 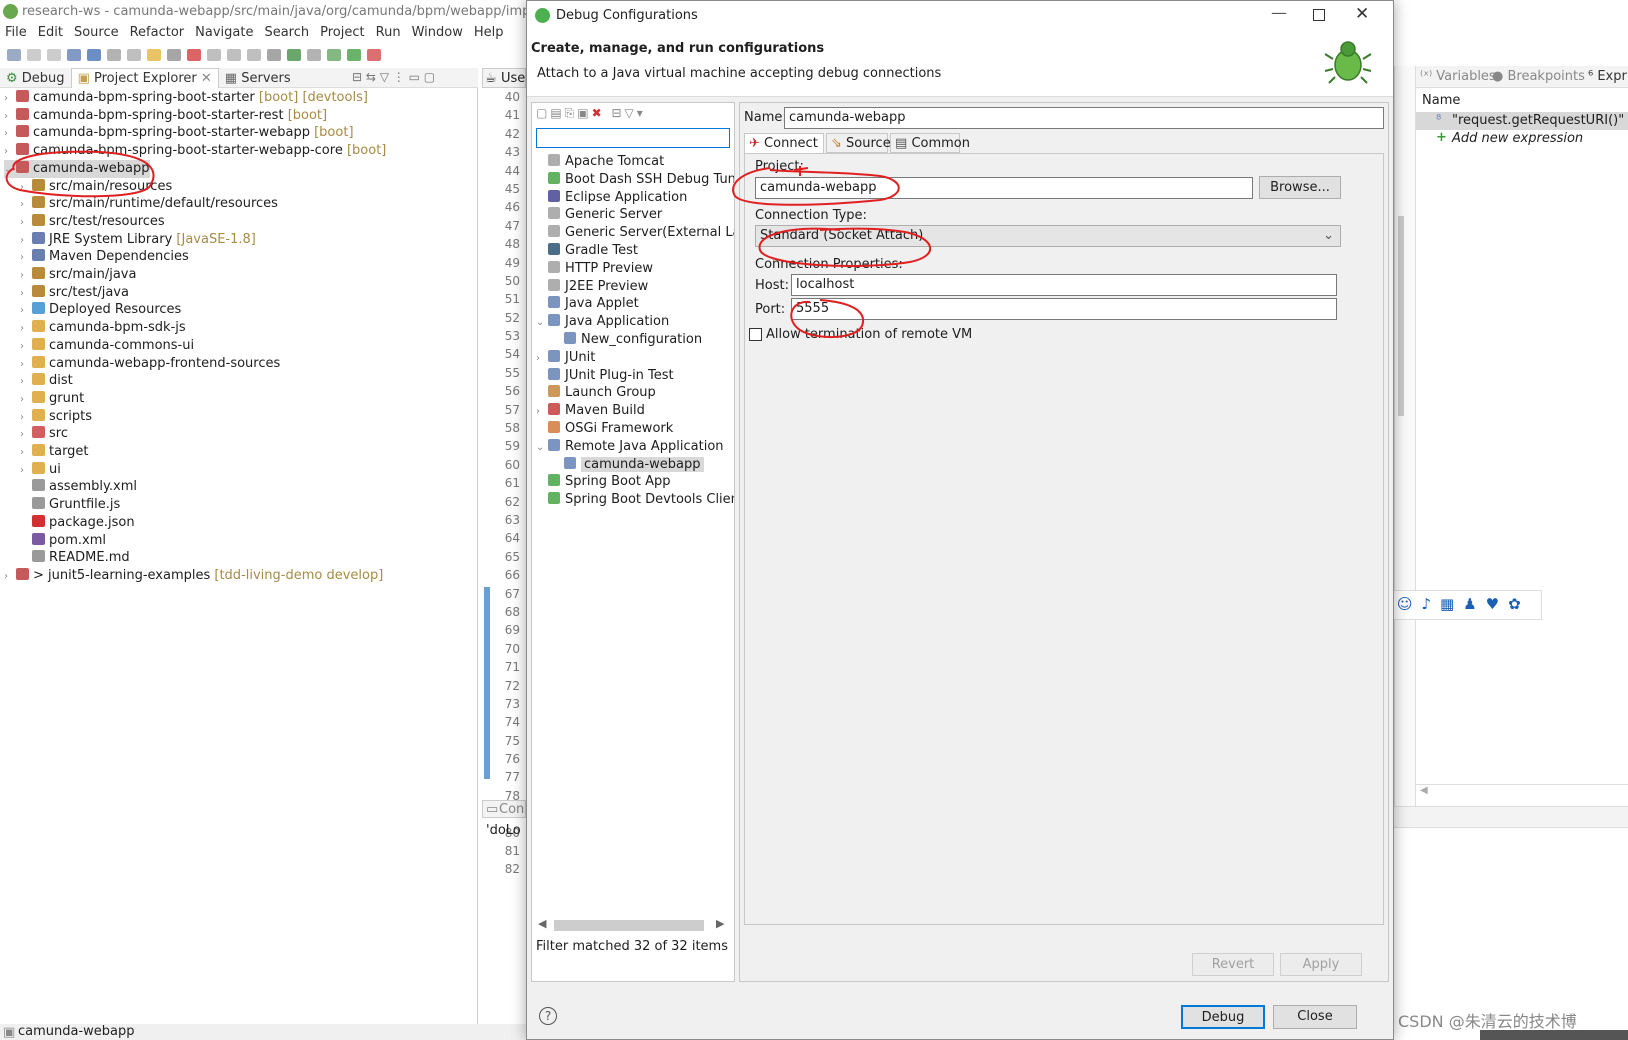 What do you see at coordinates (78, 487) in the screenshot?
I see `tree-item: assembly.xml` at bounding box center [78, 487].